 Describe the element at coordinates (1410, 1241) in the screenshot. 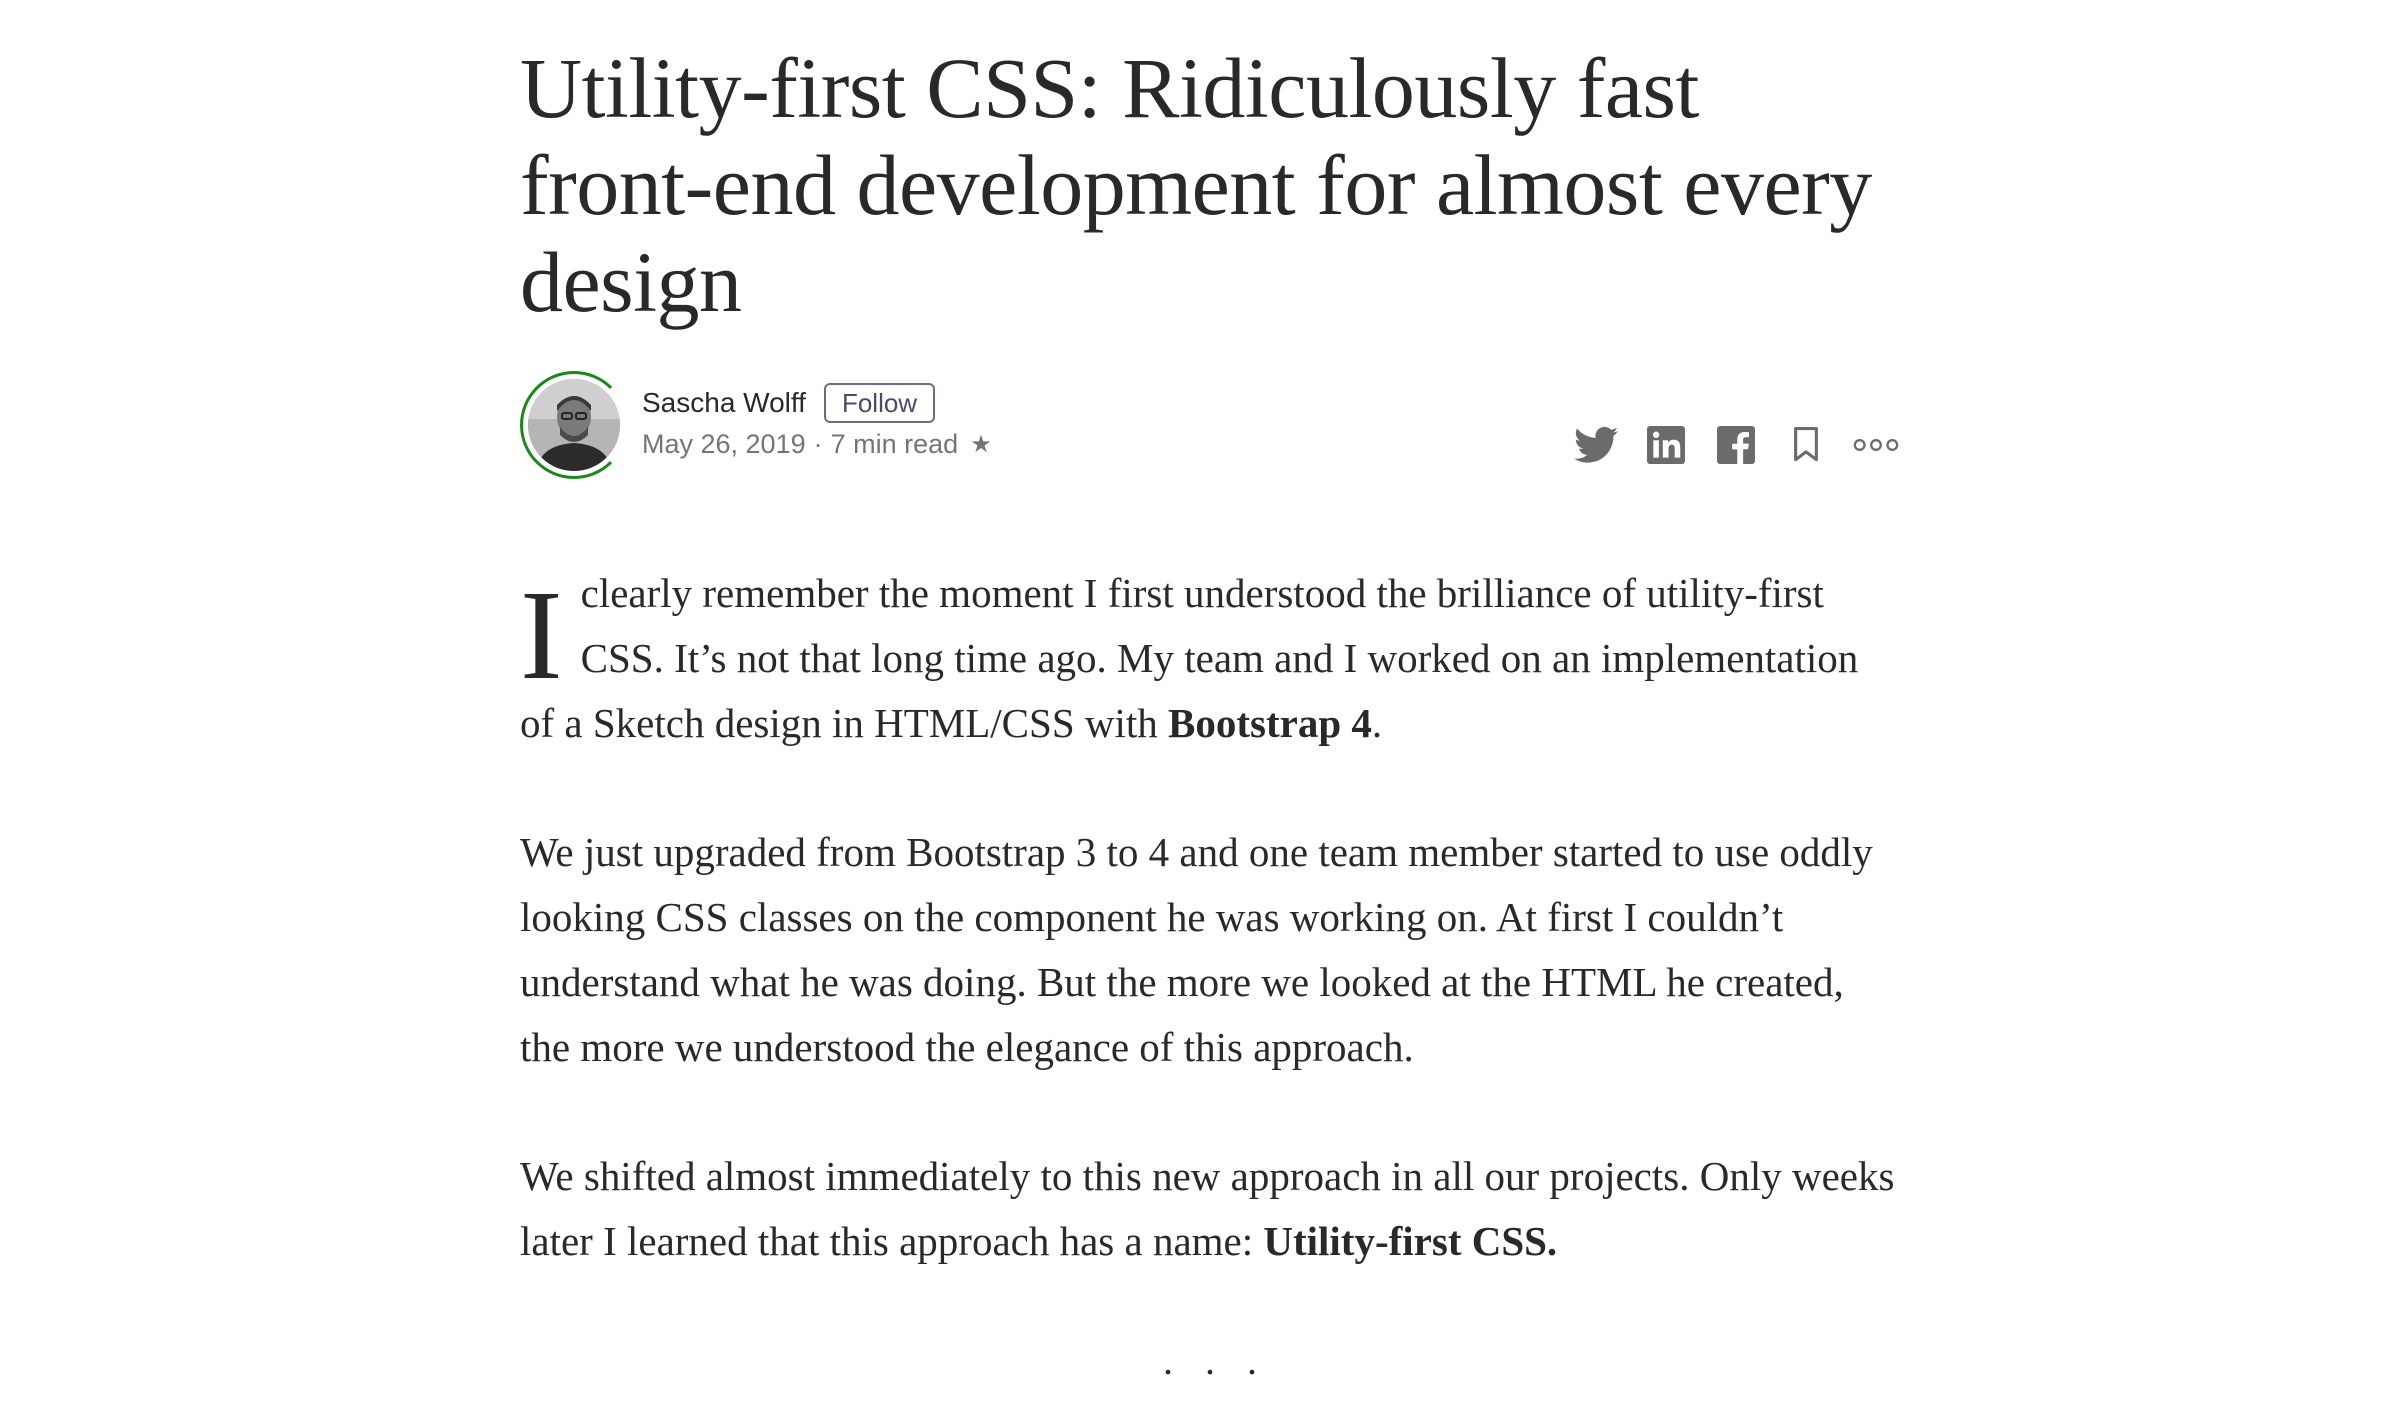

I see `utility-first-bold: Utility-first CSS.` at that location.